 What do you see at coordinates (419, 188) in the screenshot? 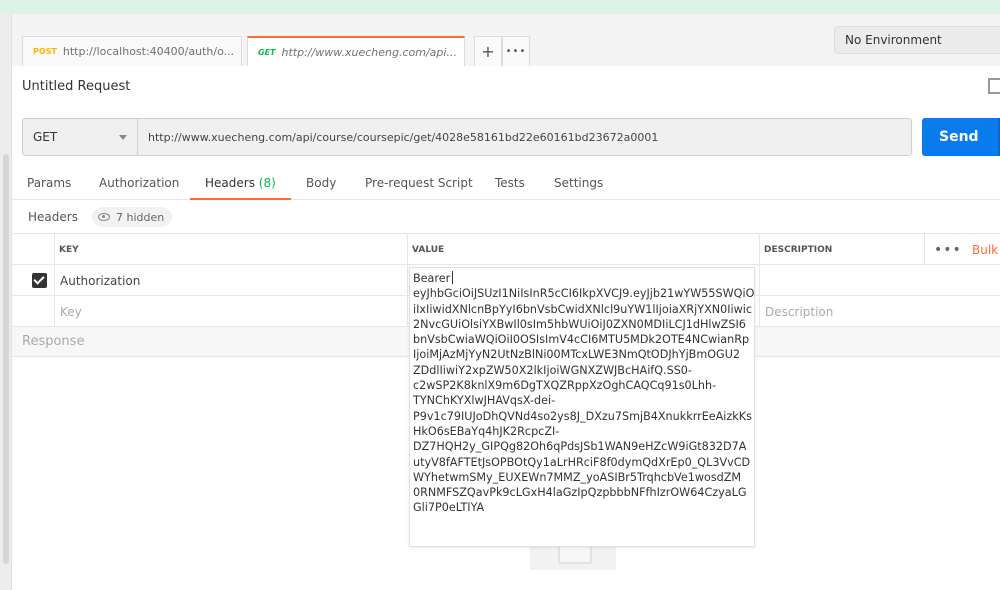
I see `tab-pre-request-script: Pre-request Script` at bounding box center [419, 188].